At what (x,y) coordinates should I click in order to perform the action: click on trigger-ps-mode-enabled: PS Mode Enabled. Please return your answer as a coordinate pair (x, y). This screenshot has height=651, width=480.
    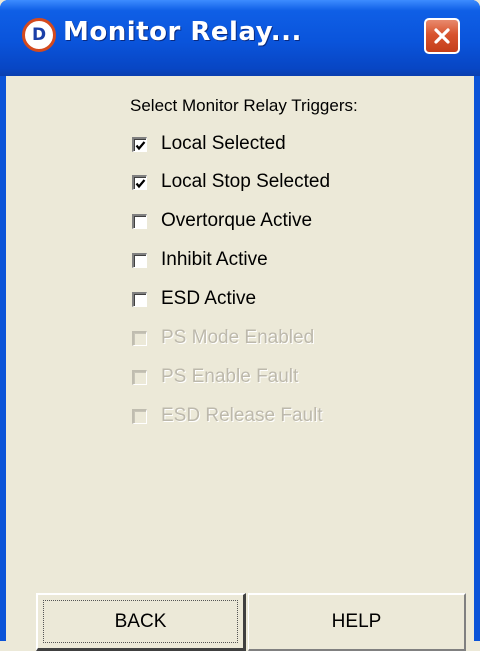
    Looking at the image, I should click on (223, 338).